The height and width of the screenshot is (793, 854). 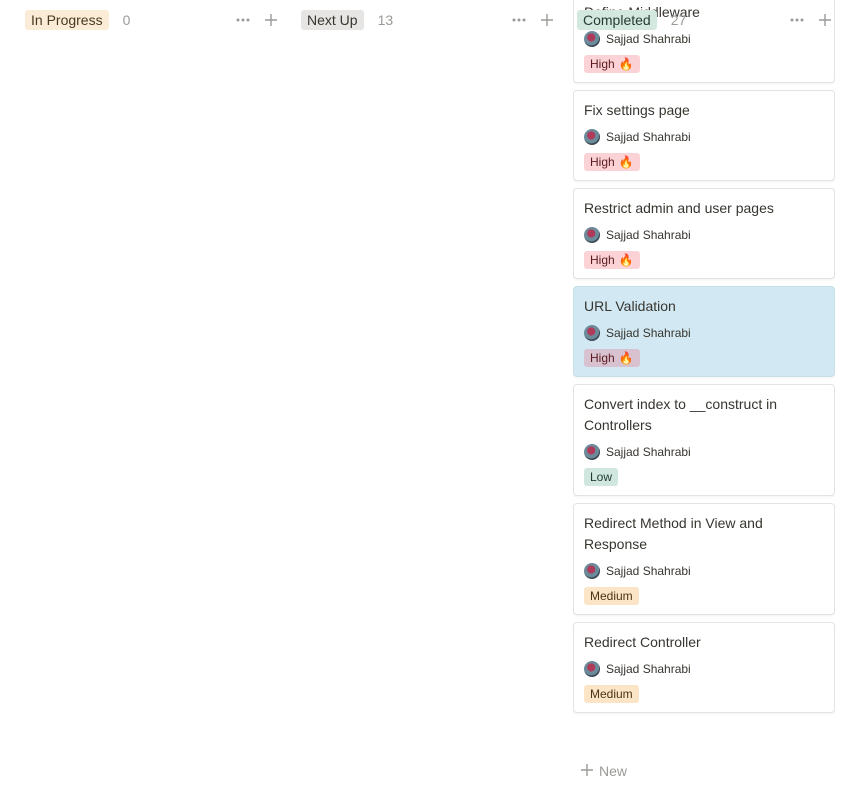 I want to click on card-title: Redirect Method in View and Response, so click(x=673, y=533).